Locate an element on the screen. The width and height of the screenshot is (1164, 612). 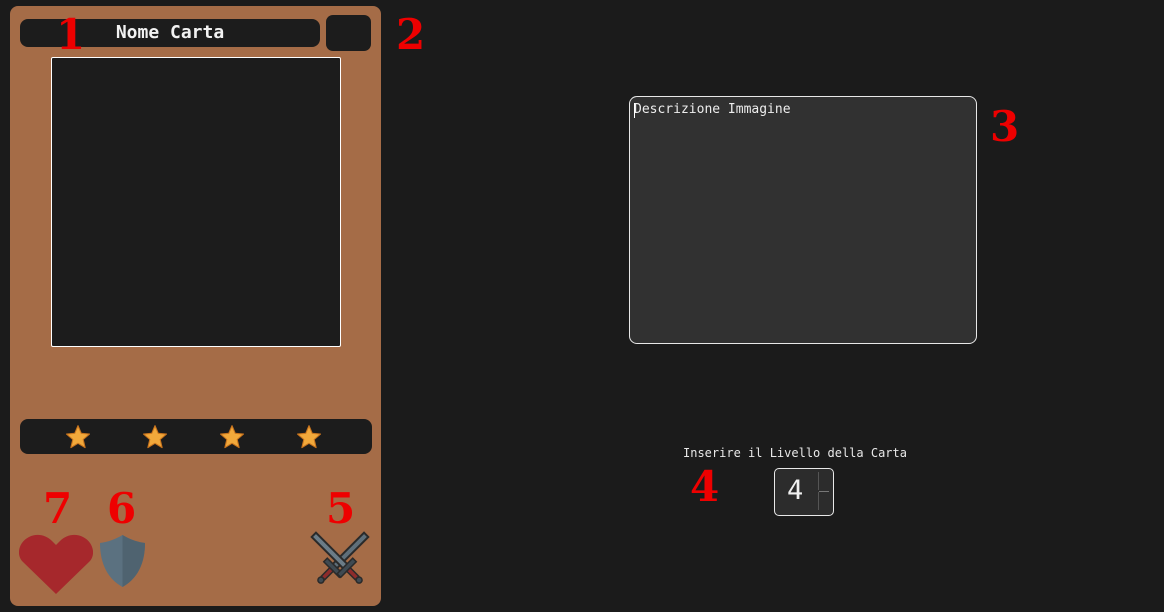
card-image-area is located at coordinates (196, 202).